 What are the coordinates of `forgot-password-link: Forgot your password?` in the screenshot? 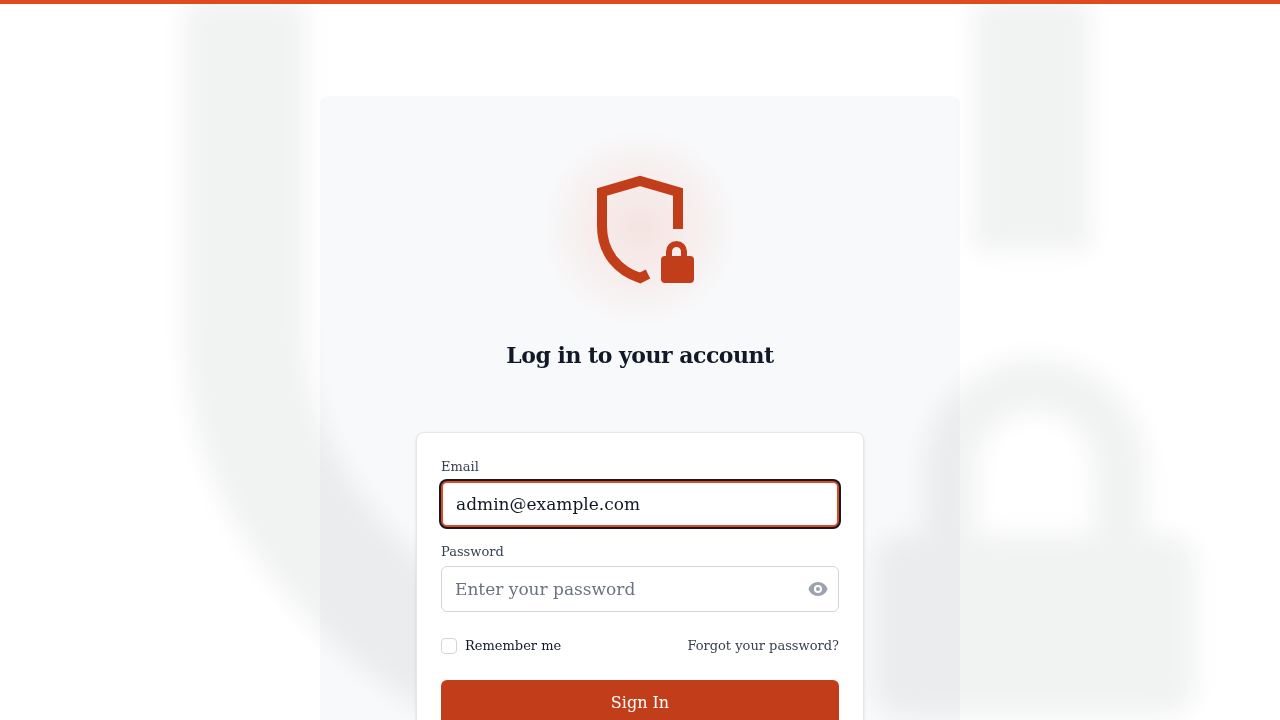 It's located at (763, 646).